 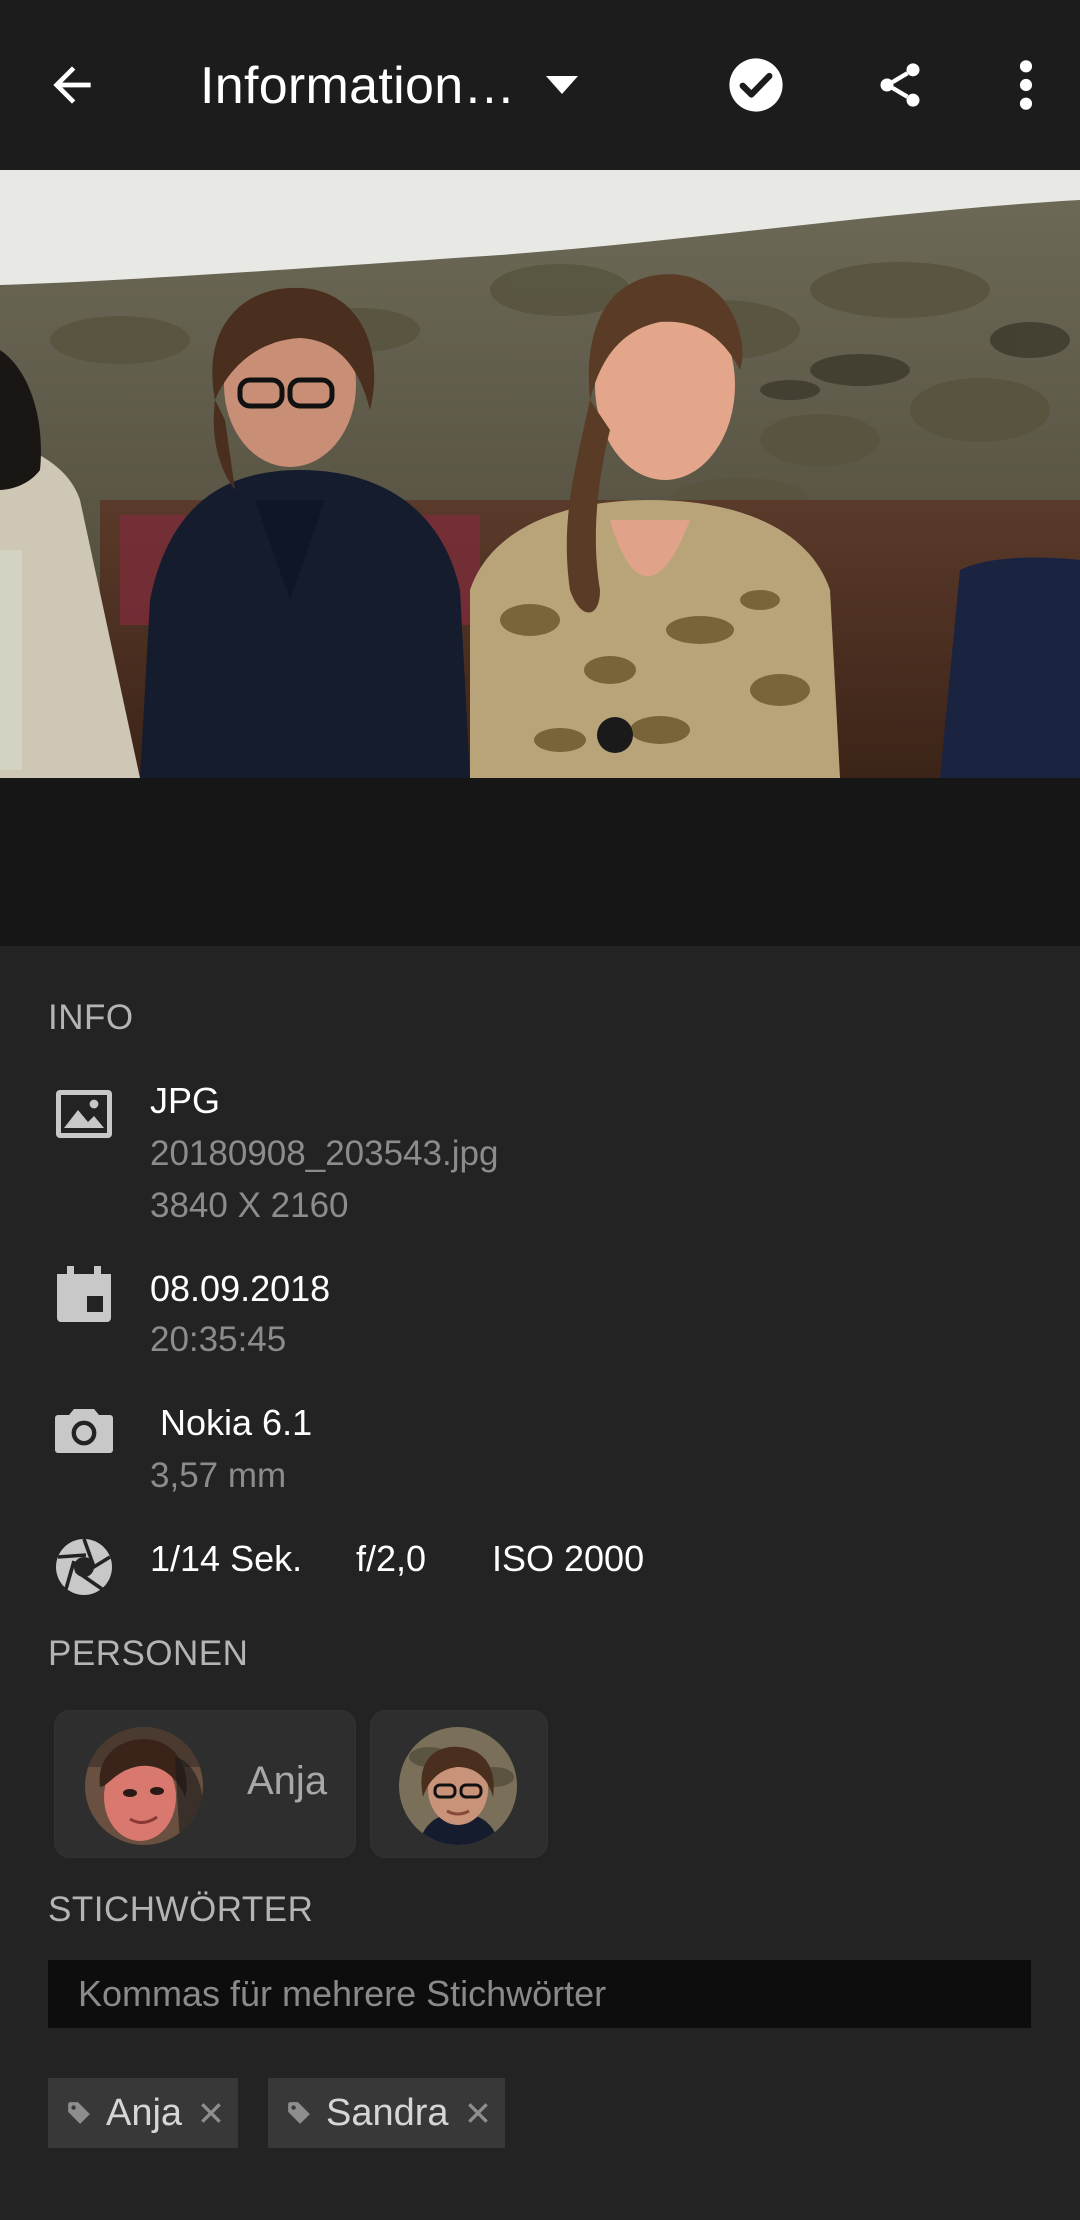 I want to click on info-section-title: INFO, so click(x=91, y=1017).